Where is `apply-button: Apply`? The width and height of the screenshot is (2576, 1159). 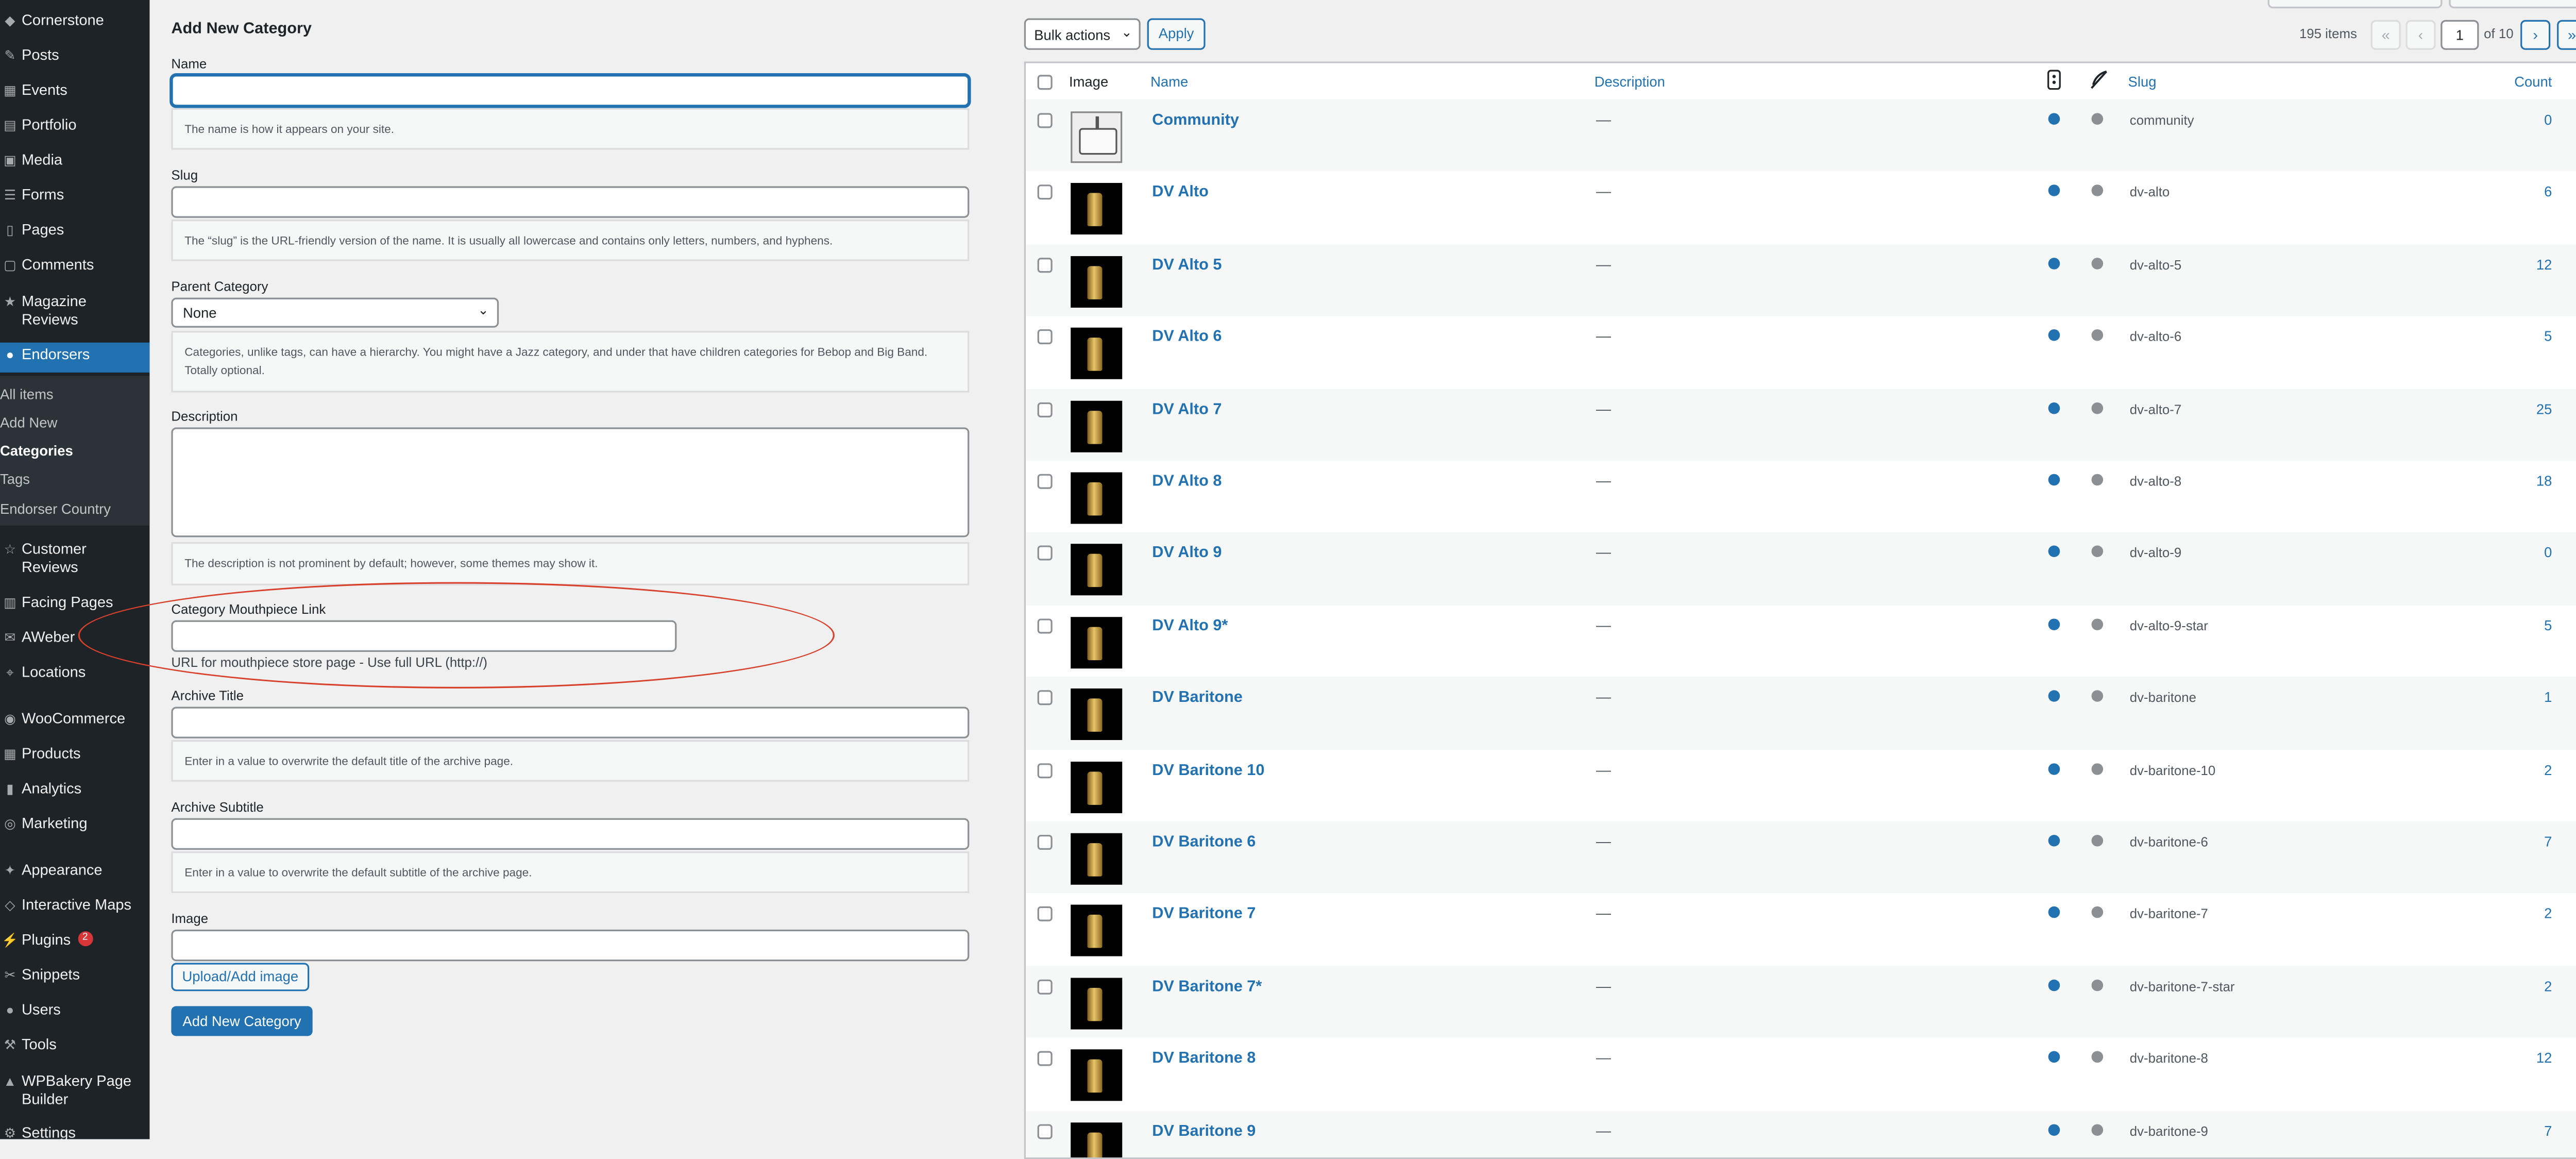
apply-button: Apply is located at coordinates (1176, 34).